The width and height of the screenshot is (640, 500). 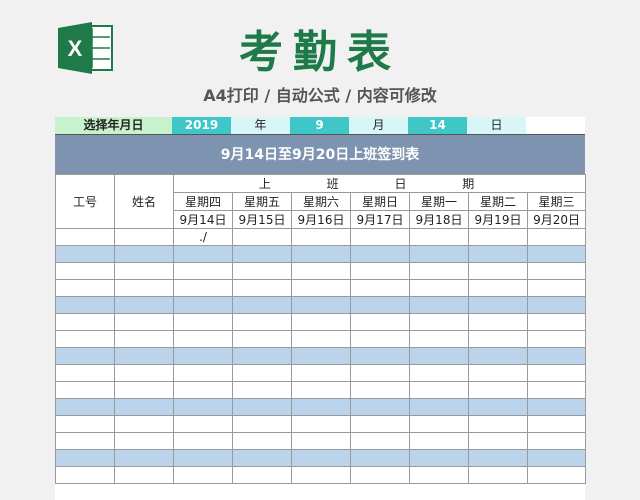 What do you see at coordinates (319, 125) in the screenshot?
I see `month-cell: 9` at bounding box center [319, 125].